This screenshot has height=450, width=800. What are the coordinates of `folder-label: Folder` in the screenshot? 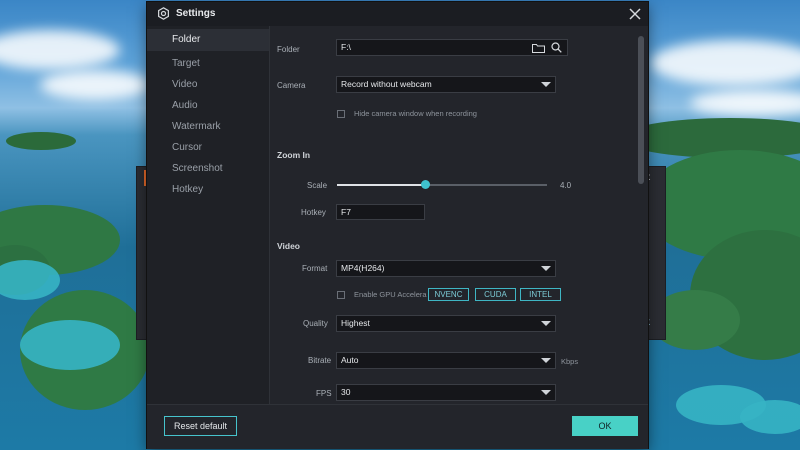 It's located at (288, 49).